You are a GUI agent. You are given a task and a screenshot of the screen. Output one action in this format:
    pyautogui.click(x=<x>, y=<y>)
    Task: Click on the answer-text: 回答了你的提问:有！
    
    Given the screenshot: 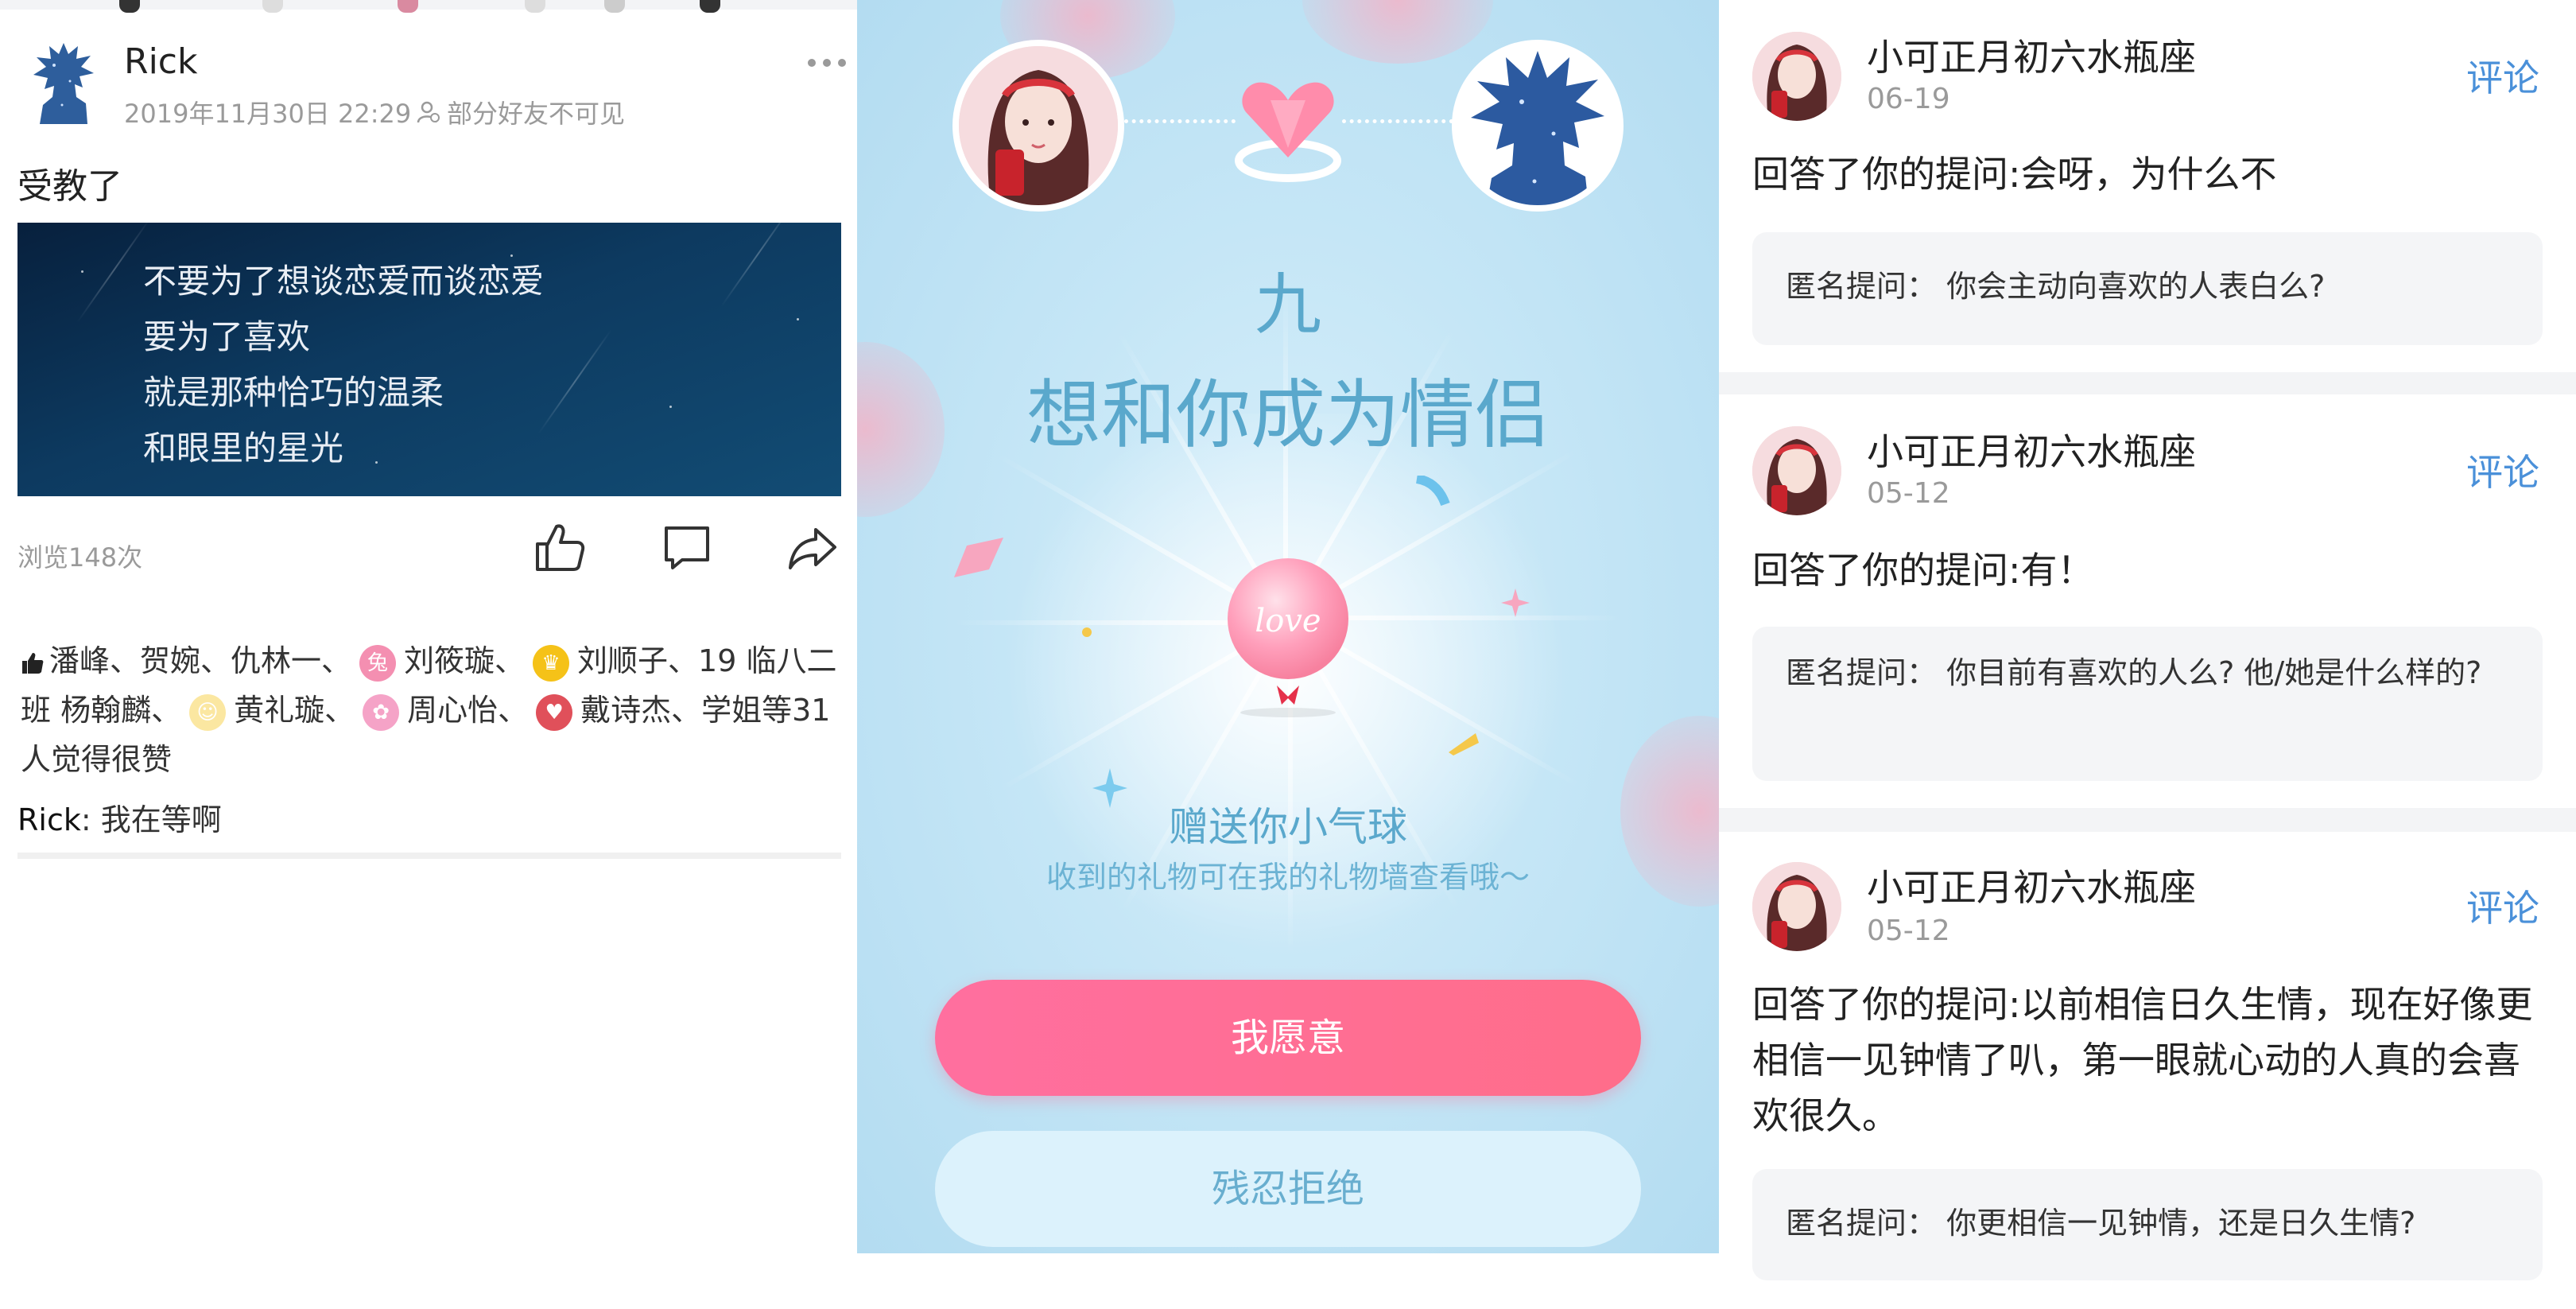 What is the action you would take?
    pyautogui.click(x=1923, y=570)
    